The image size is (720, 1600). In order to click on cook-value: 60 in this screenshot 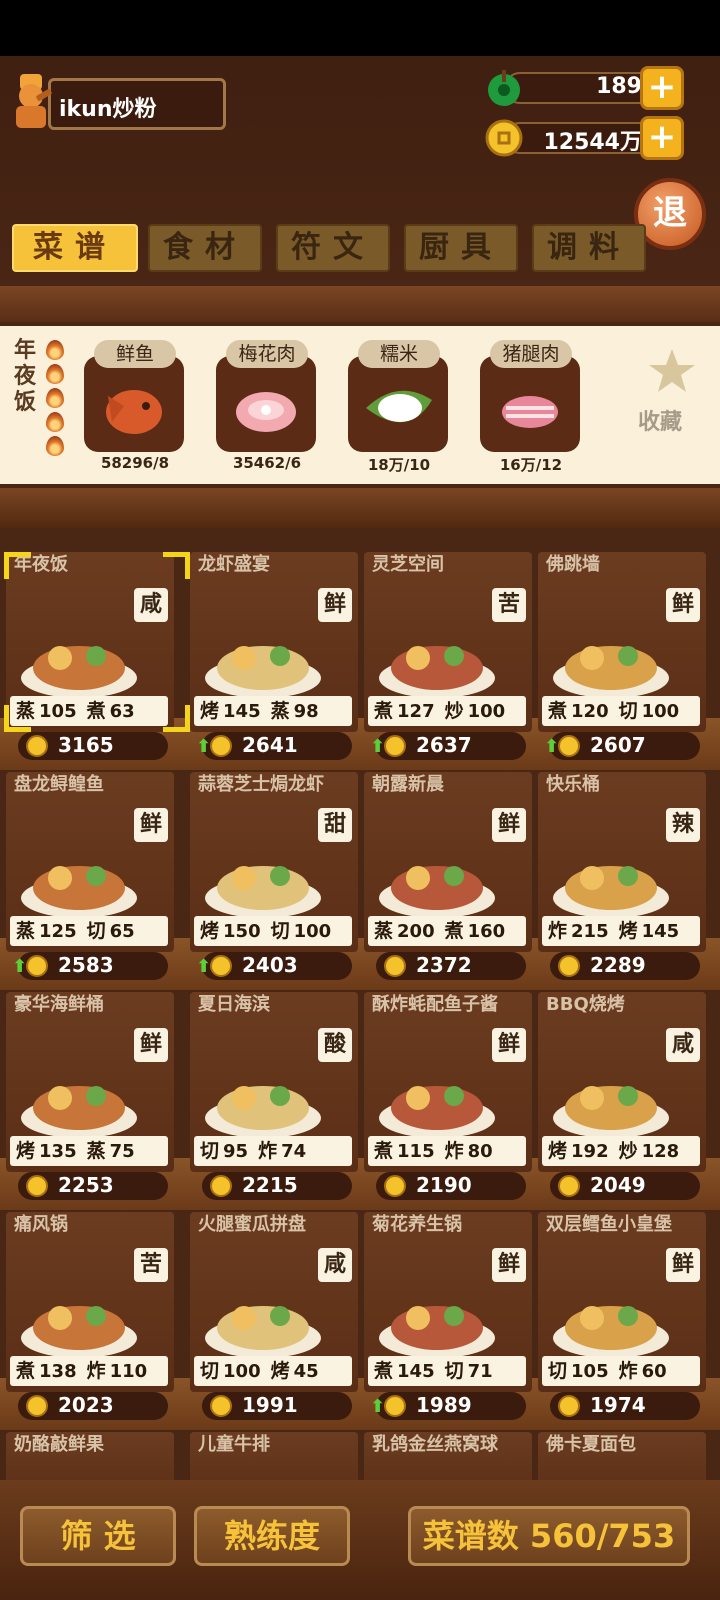, I will do `click(654, 1371)`.